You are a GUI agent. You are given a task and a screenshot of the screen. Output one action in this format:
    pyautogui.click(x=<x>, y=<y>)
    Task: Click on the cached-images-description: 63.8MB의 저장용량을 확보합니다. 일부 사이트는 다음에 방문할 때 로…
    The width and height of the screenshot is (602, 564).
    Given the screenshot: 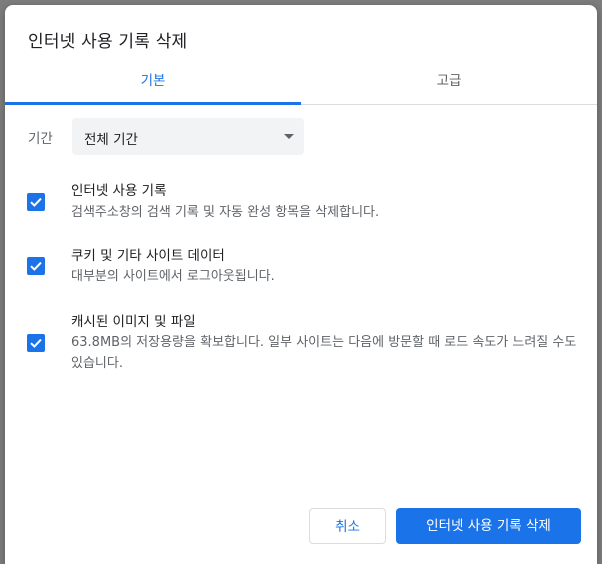 What is the action you would take?
    pyautogui.click(x=324, y=353)
    